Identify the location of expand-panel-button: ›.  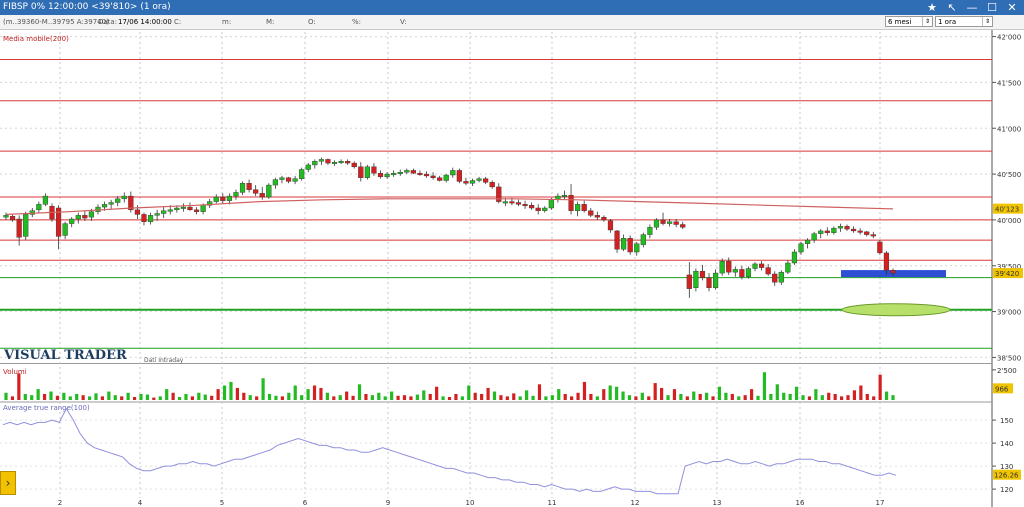
(8, 483).